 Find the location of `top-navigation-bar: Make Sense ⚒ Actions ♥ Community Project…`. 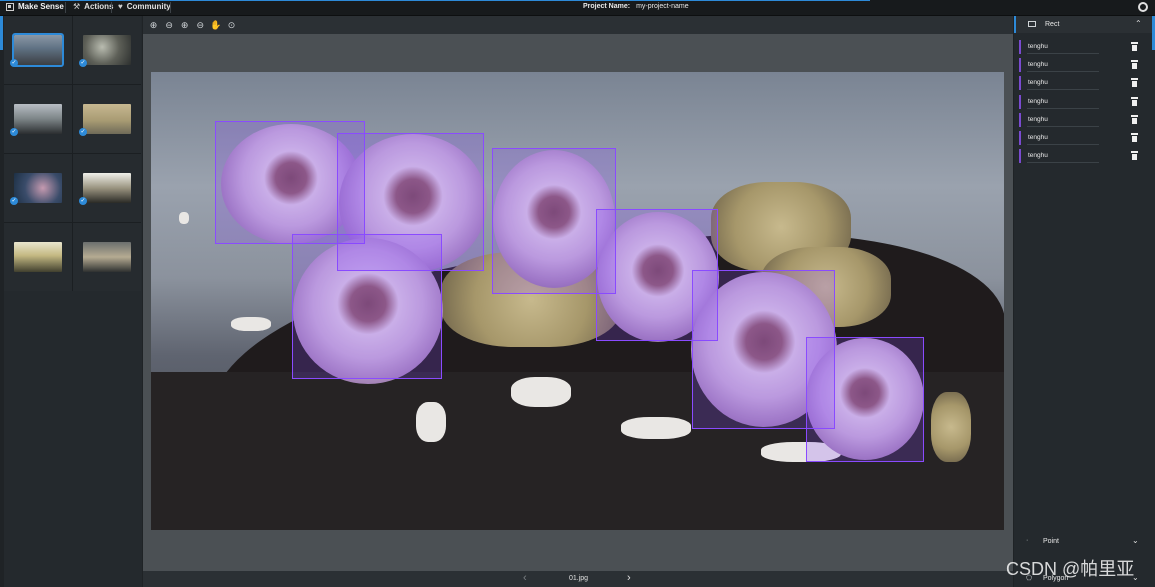

top-navigation-bar: Make Sense ⚒ Actions ♥ Community Project… is located at coordinates (577, 8).